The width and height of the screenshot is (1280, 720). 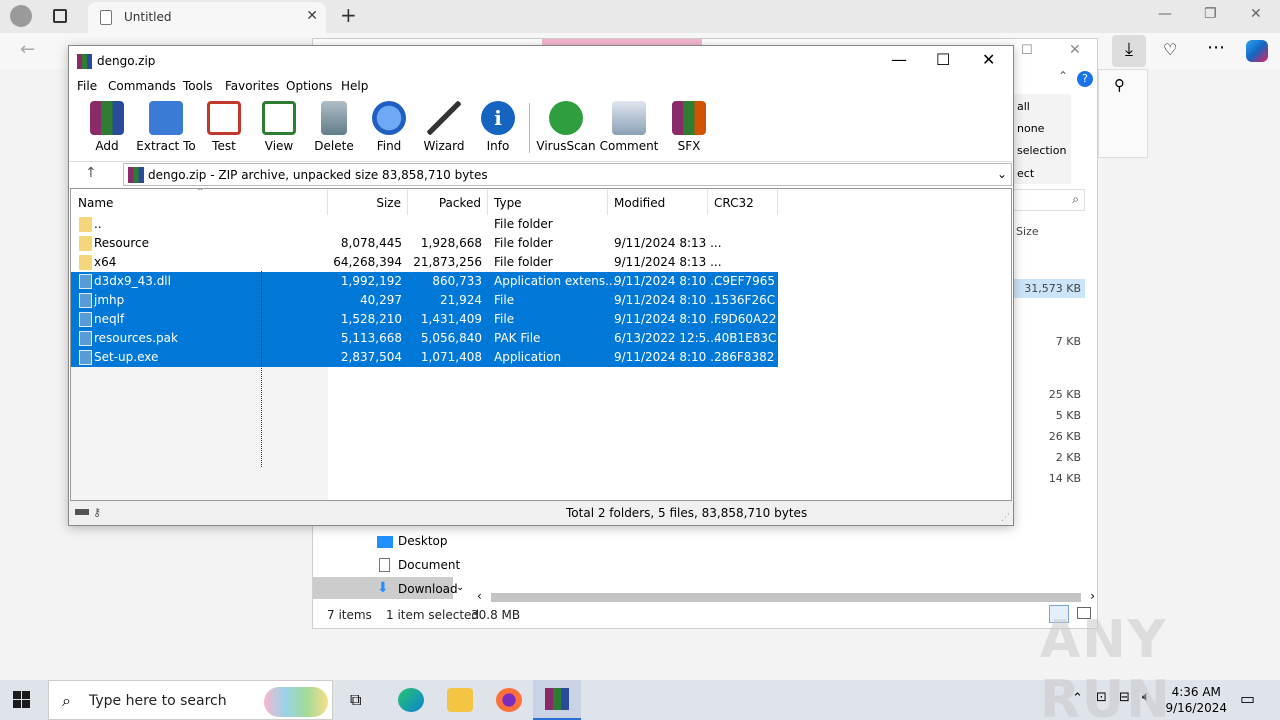 What do you see at coordinates (354, 86) in the screenshot?
I see `menu-help: Help` at bounding box center [354, 86].